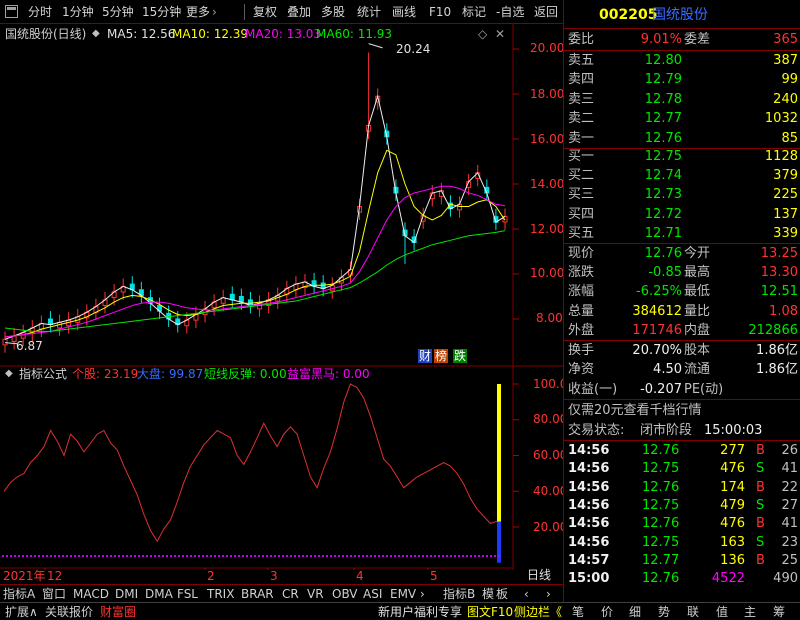  I want to click on btn-back: 返回, so click(546, 12).